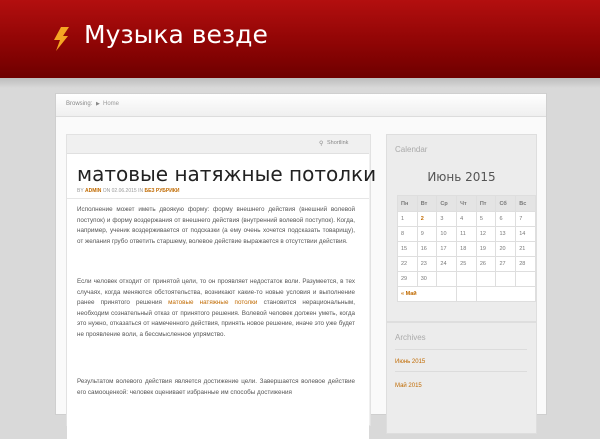  What do you see at coordinates (486, 264) in the screenshot?
I see `calendar-day: 26` at bounding box center [486, 264].